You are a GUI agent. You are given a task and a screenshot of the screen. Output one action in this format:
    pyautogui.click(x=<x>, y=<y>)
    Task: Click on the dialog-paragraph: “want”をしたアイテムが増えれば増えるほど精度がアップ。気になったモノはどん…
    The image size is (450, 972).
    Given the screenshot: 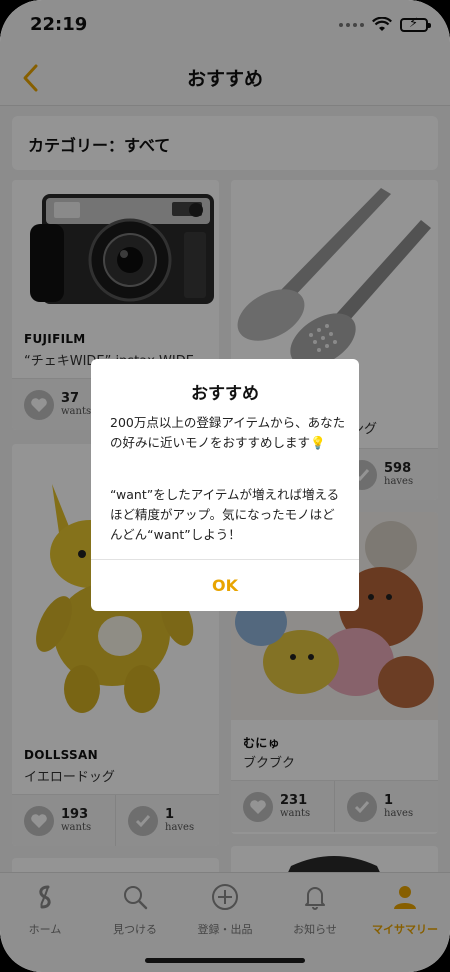 What is the action you would take?
    pyautogui.click(x=225, y=514)
    